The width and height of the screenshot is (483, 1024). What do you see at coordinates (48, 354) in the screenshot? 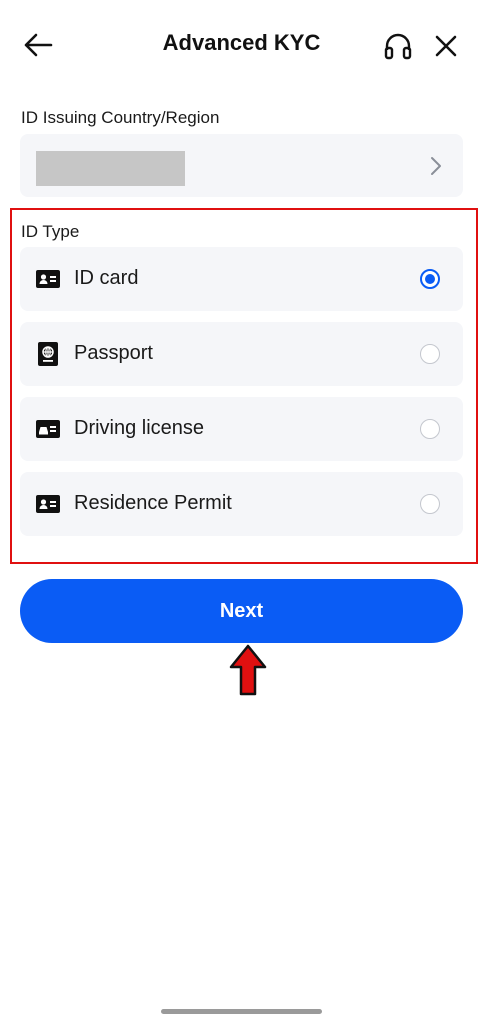
I see `passport-icon` at bounding box center [48, 354].